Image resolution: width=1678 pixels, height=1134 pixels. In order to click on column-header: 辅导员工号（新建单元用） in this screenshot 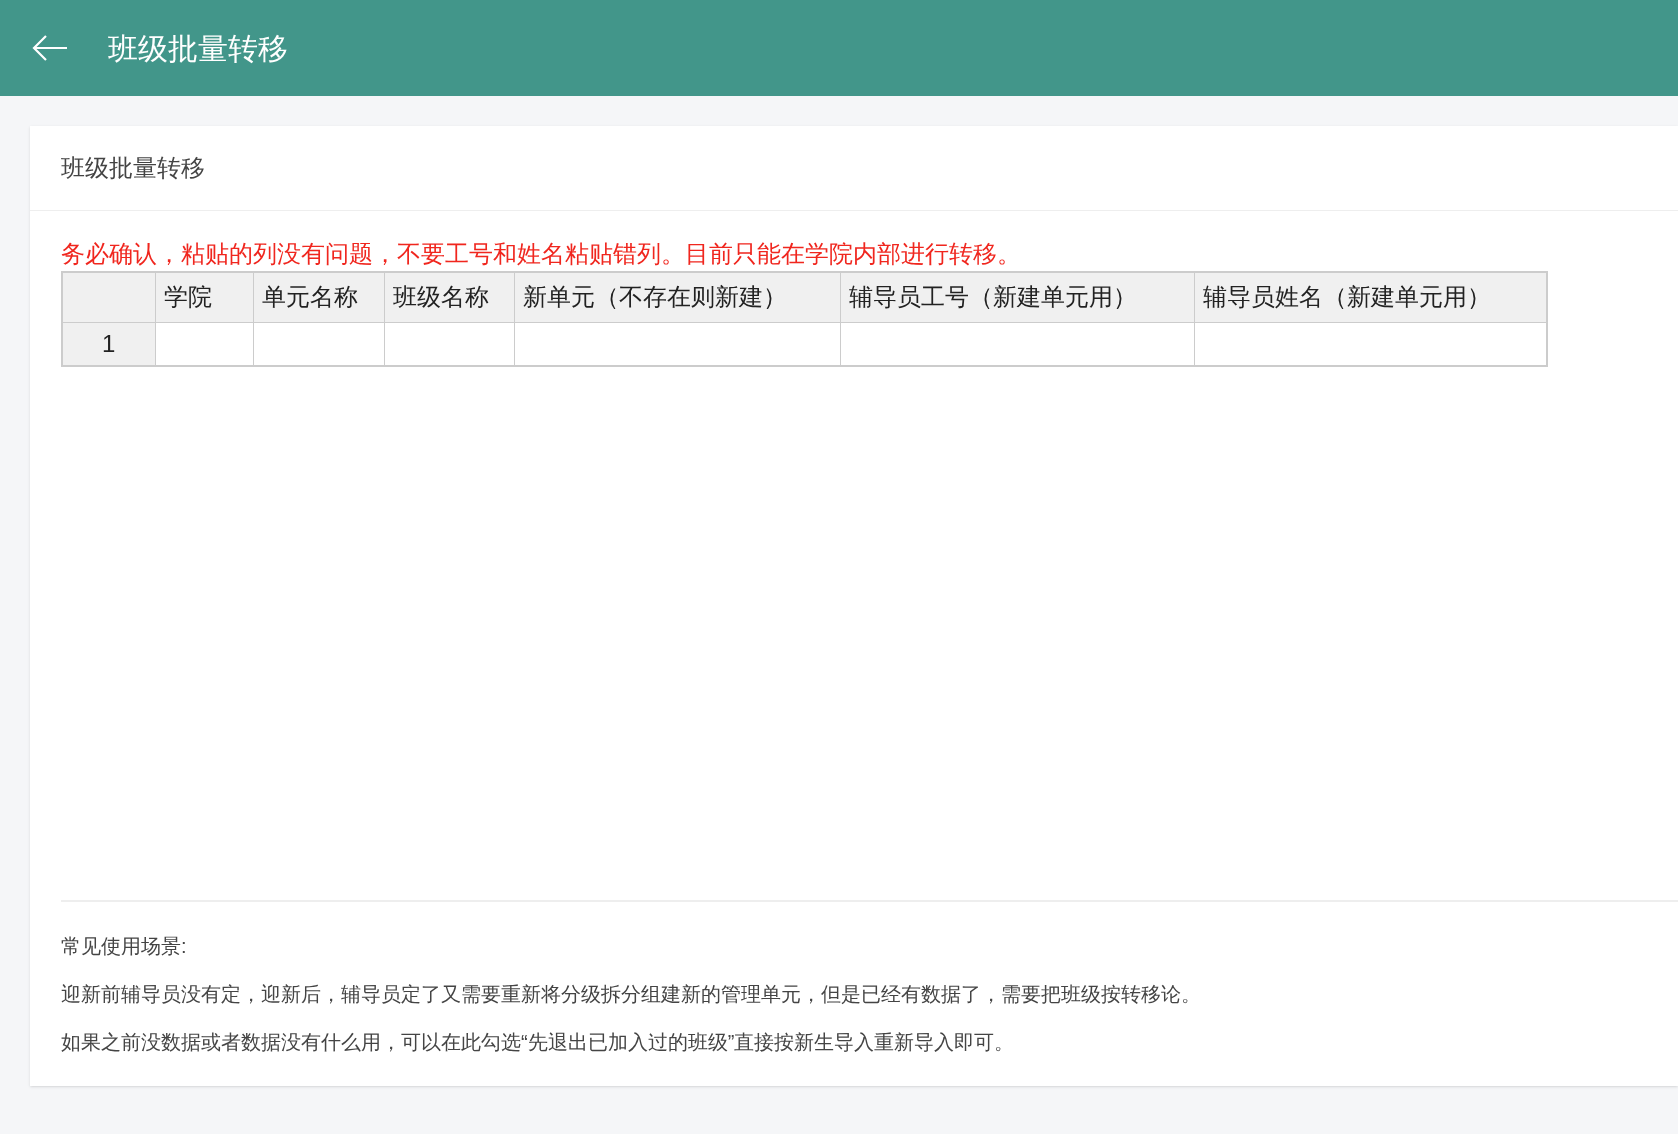, I will do `click(1017, 297)`.